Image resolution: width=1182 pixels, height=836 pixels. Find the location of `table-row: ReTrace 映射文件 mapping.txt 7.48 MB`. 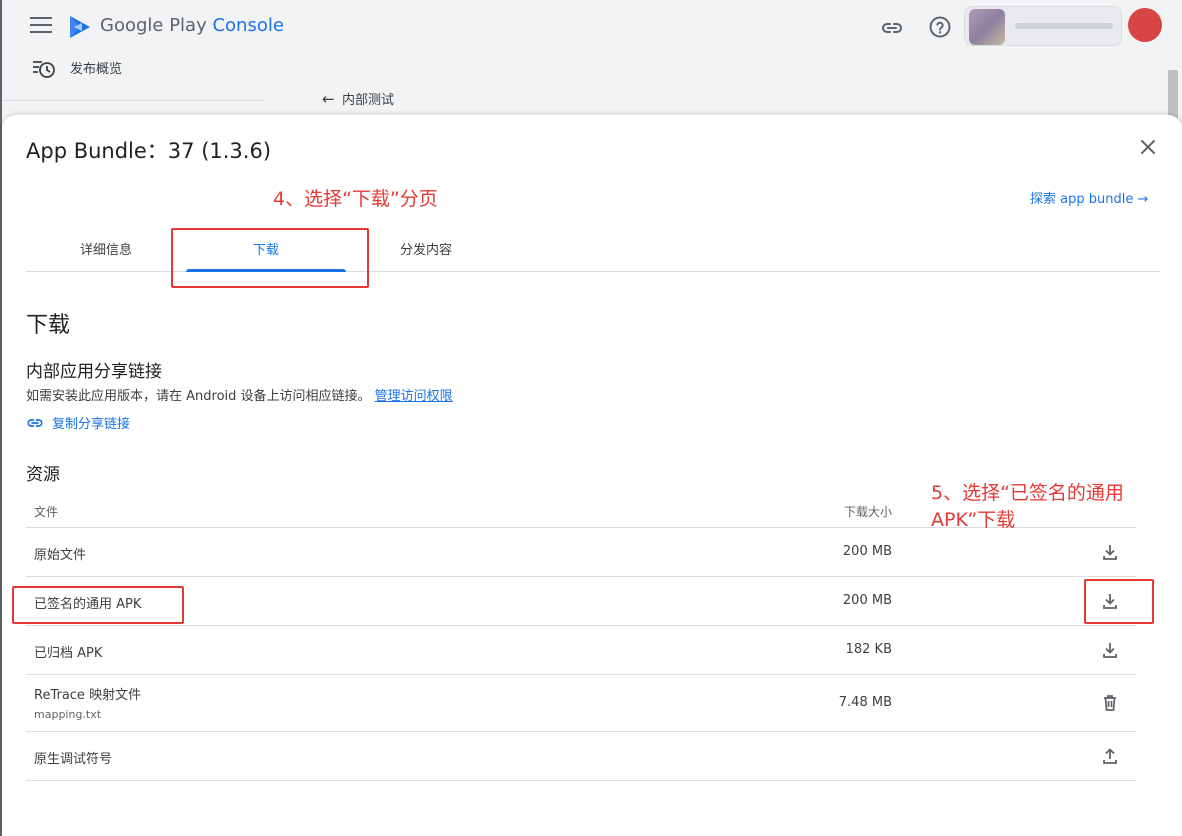

table-row: ReTrace 映射文件 mapping.txt 7.48 MB is located at coordinates (581, 703).